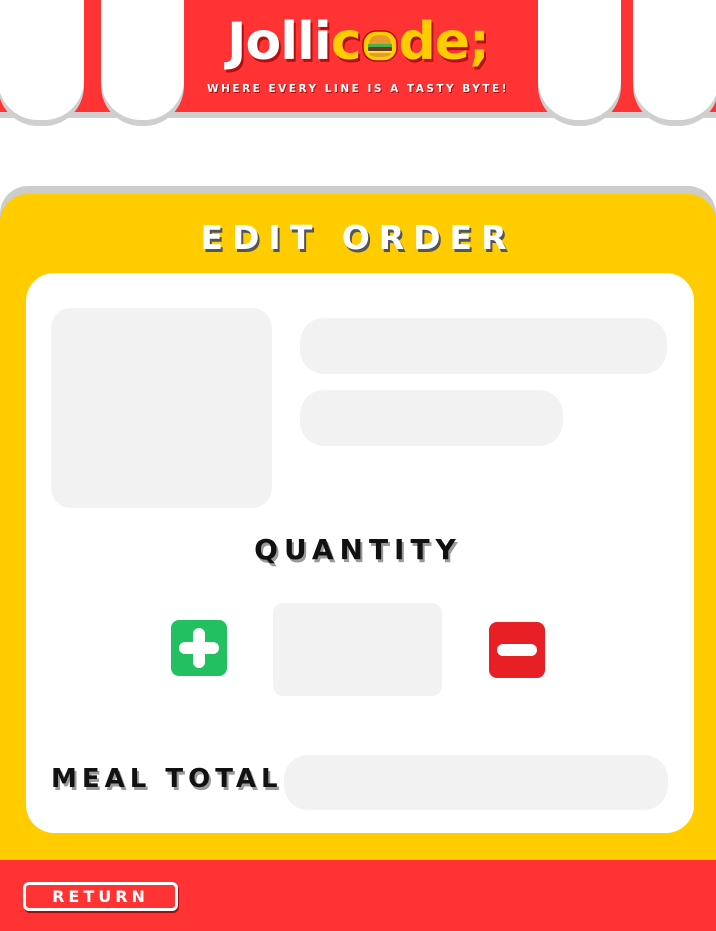  I want to click on minus-icon, so click(517, 650).